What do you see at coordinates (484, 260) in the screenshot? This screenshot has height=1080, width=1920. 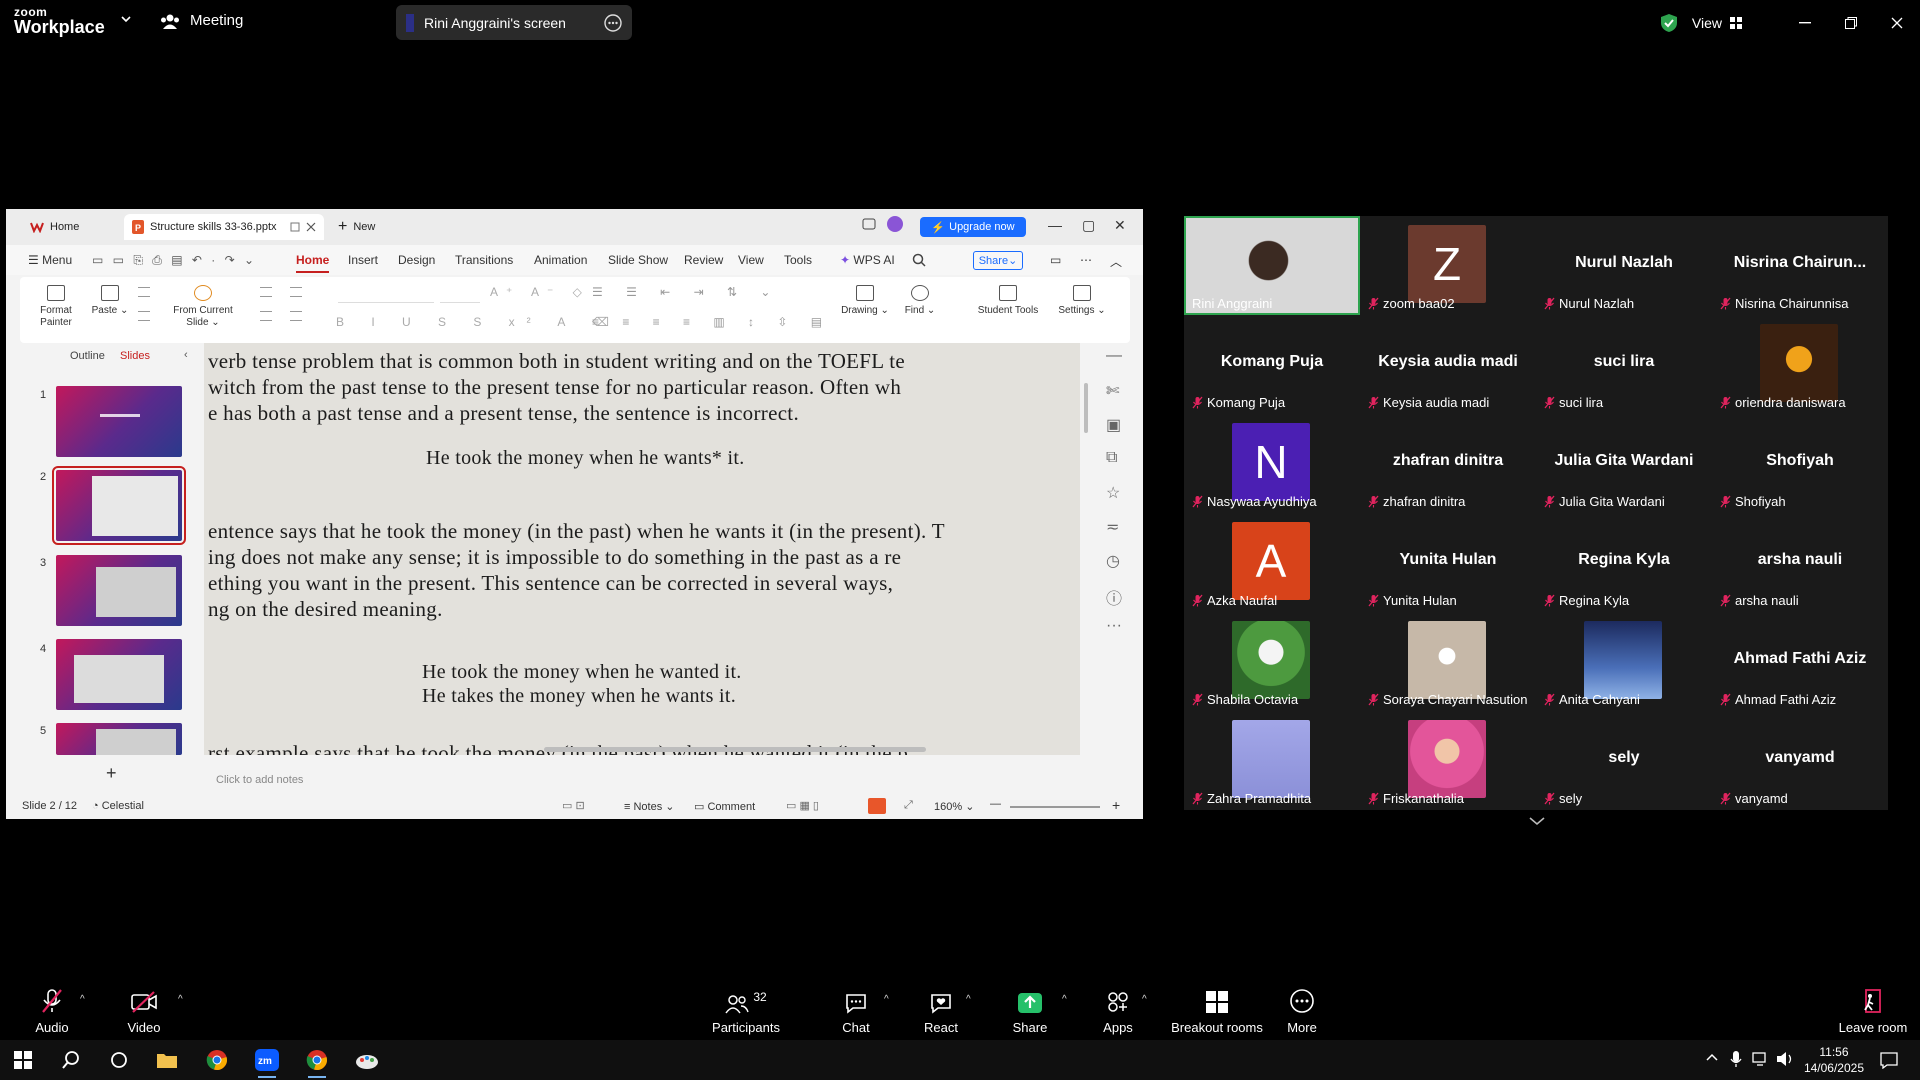 I see `menu-transitions: Transitions` at bounding box center [484, 260].